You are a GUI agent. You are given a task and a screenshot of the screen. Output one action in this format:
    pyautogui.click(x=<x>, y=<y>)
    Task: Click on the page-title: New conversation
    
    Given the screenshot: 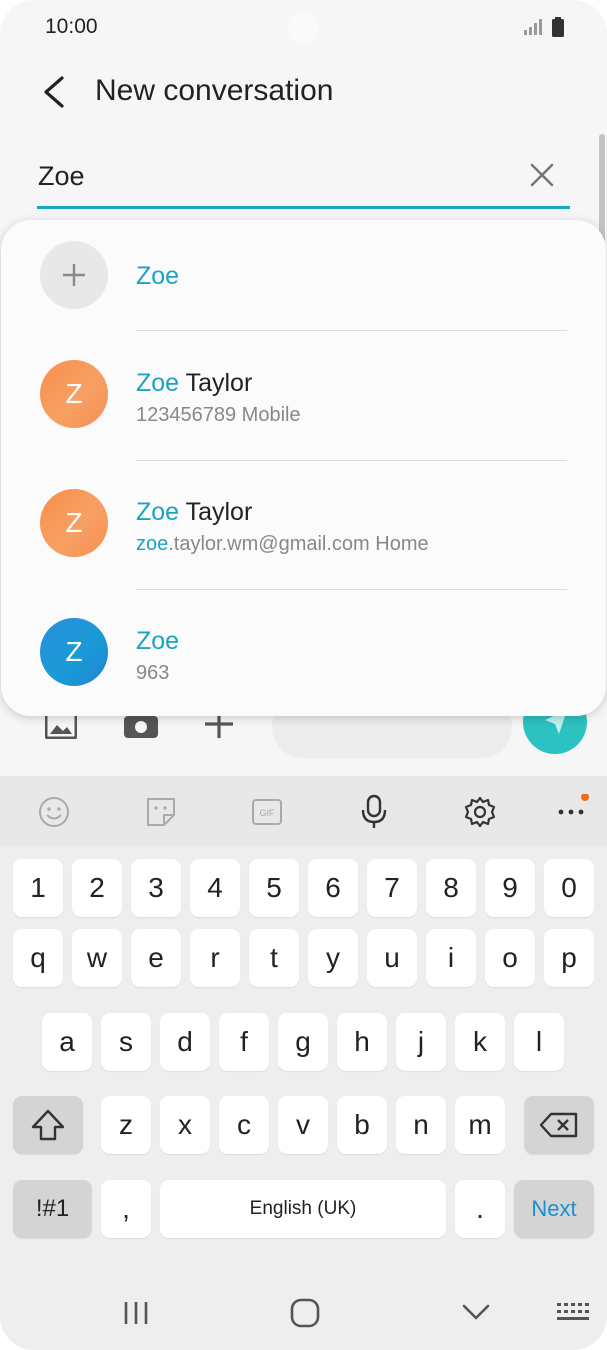 What is the action you would take?
    pyautogui.click(x=214, y=90)
    